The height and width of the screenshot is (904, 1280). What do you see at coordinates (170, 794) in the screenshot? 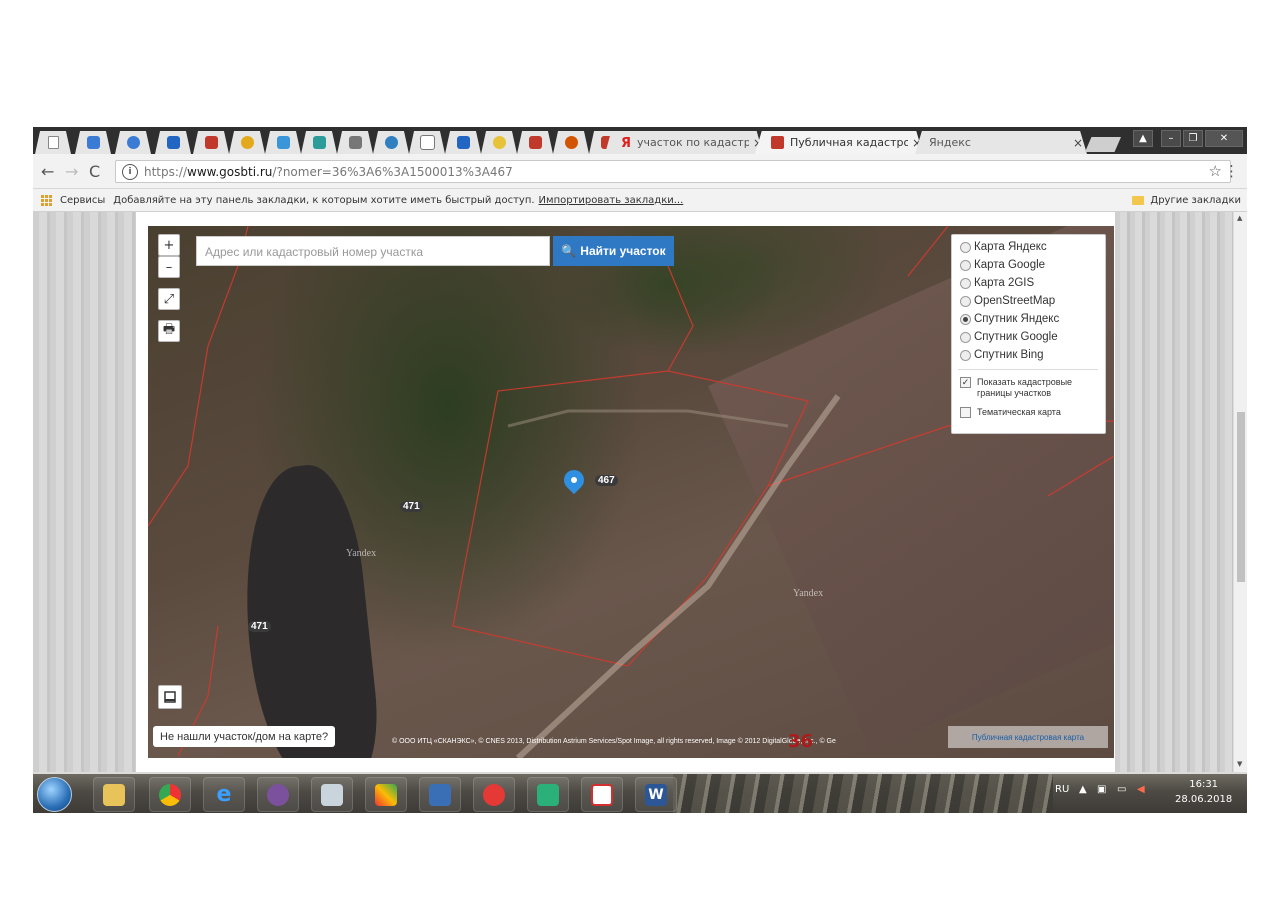
I see `chrome-icon` at bounding box center [170, 794].